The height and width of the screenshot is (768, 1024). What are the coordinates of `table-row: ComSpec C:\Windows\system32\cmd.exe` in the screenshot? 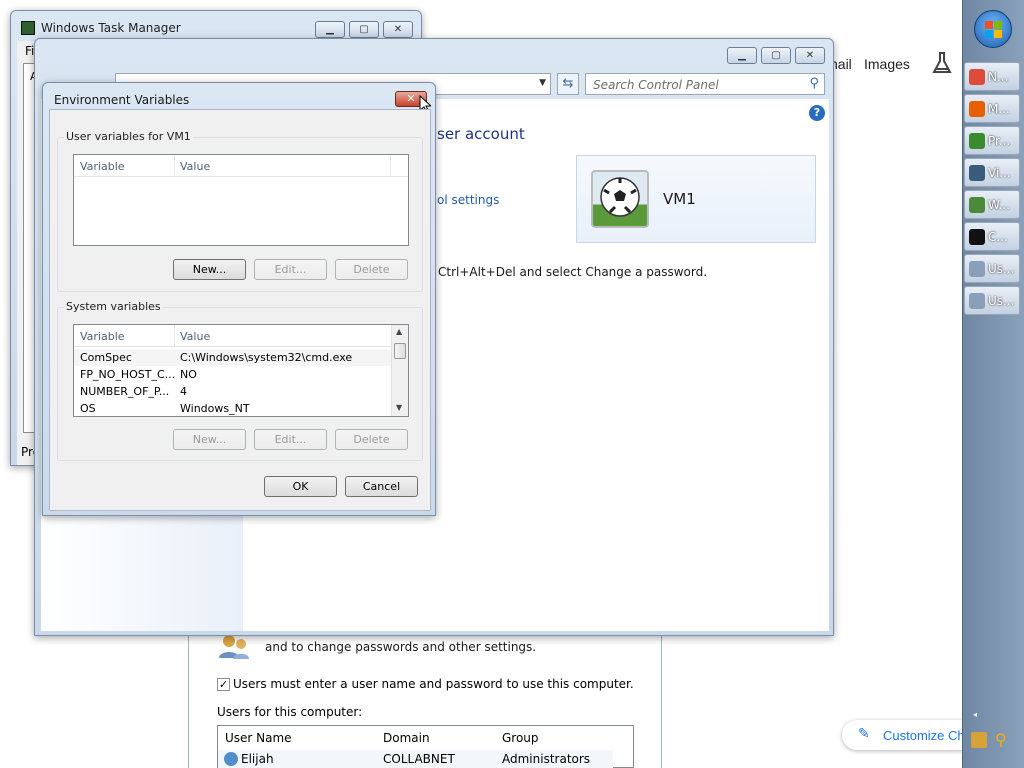 It's located at (233, 357).